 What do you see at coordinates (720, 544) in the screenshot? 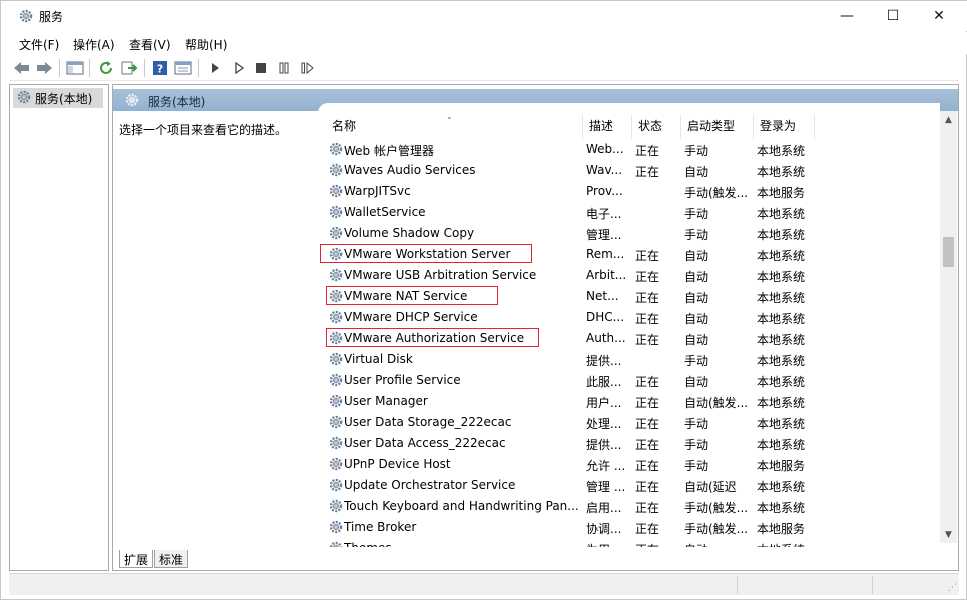
I see `service-startup-type: 自动` at bounding box center [720, 544].